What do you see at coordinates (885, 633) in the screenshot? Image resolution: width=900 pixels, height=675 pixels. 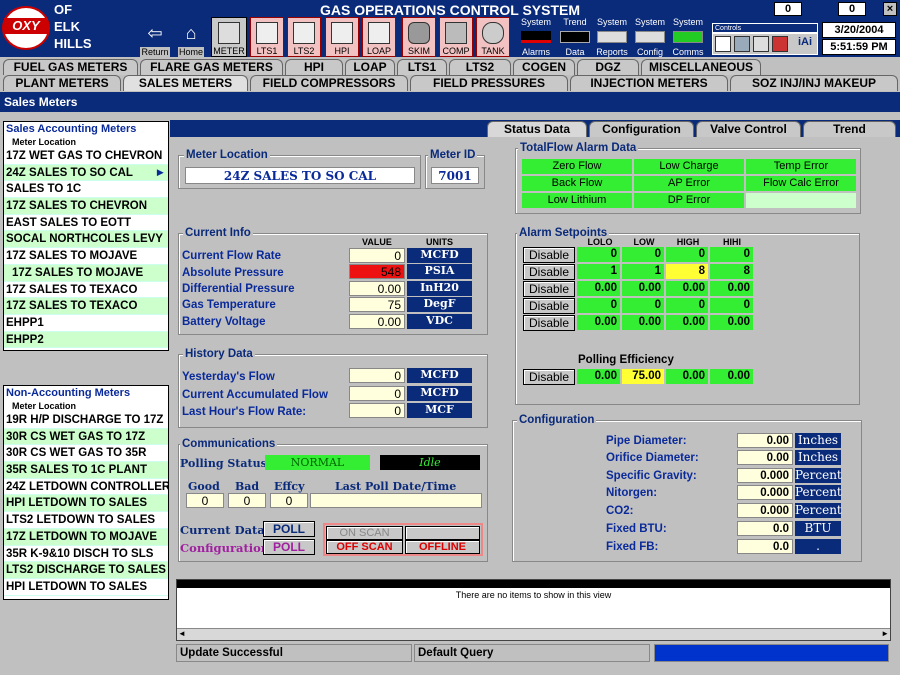 I see `scroll-right-icon: ►` at bounding box center [885, 633].